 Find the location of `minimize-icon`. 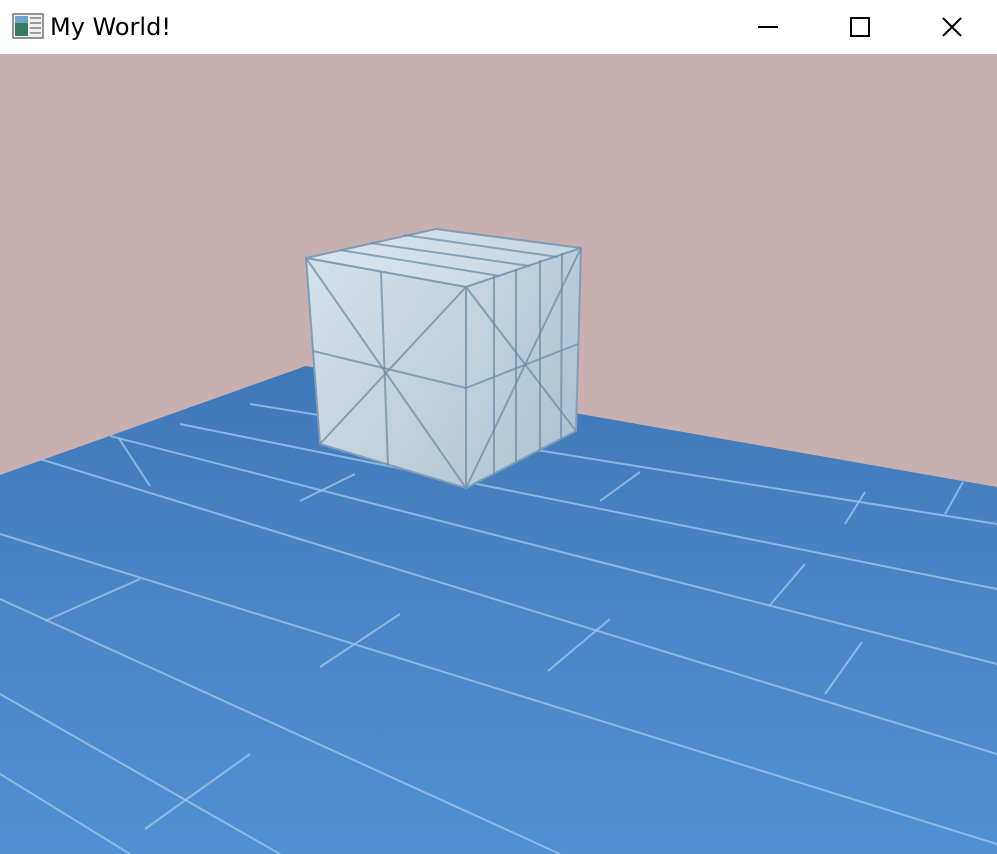

minimize-icon is located at coordinates (768, 27).